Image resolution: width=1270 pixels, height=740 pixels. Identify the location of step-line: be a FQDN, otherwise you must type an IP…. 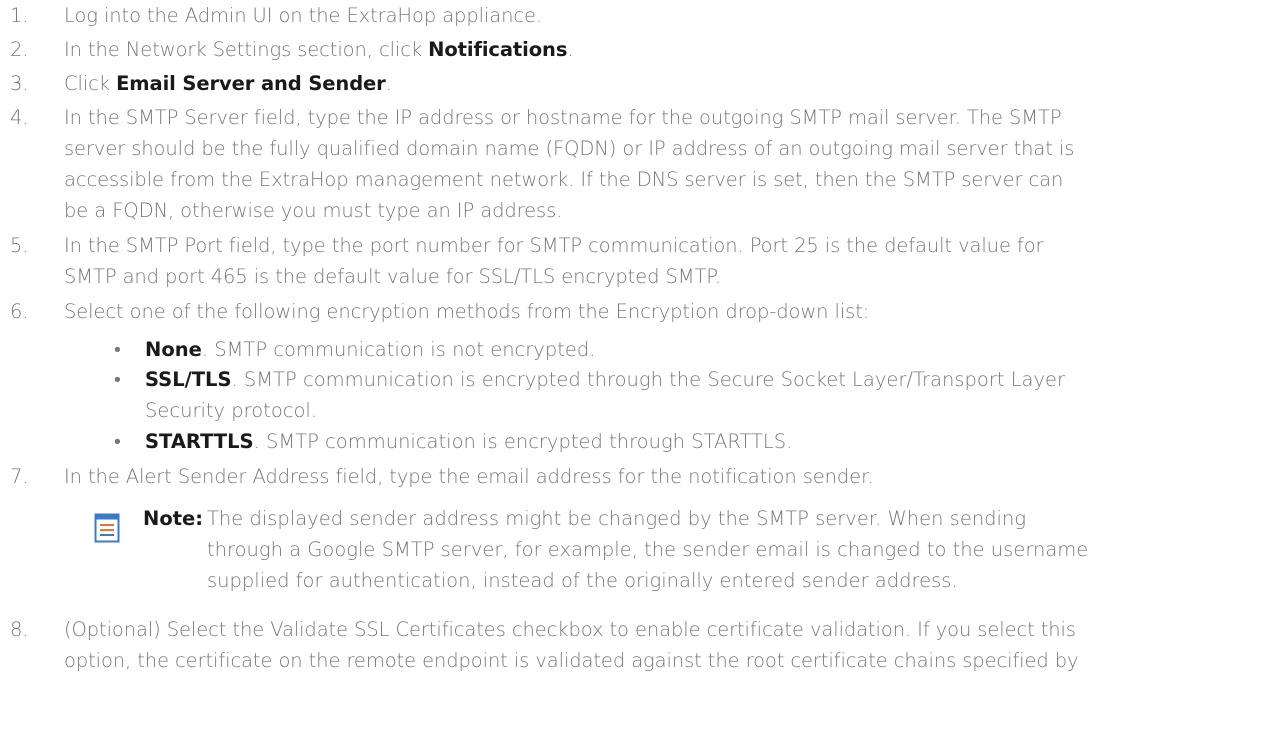
(313, 210).